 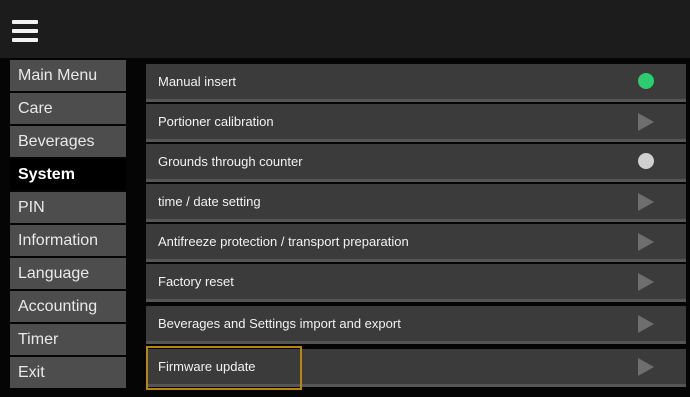 What do you see at coordinates (68, 372) in the screenshot?
I see `sidebar-item-exit: Exit` at bounding box center [68, 372].